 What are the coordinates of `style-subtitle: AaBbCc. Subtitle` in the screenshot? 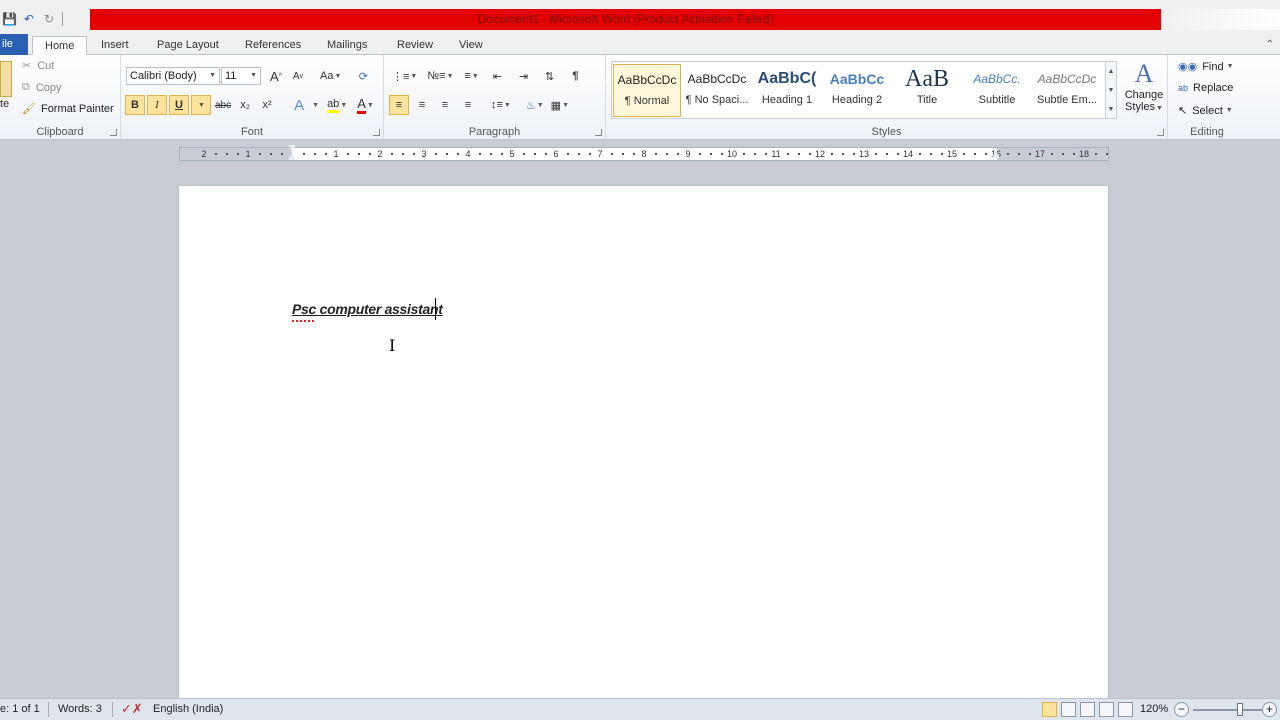 It's located at (997, 90).